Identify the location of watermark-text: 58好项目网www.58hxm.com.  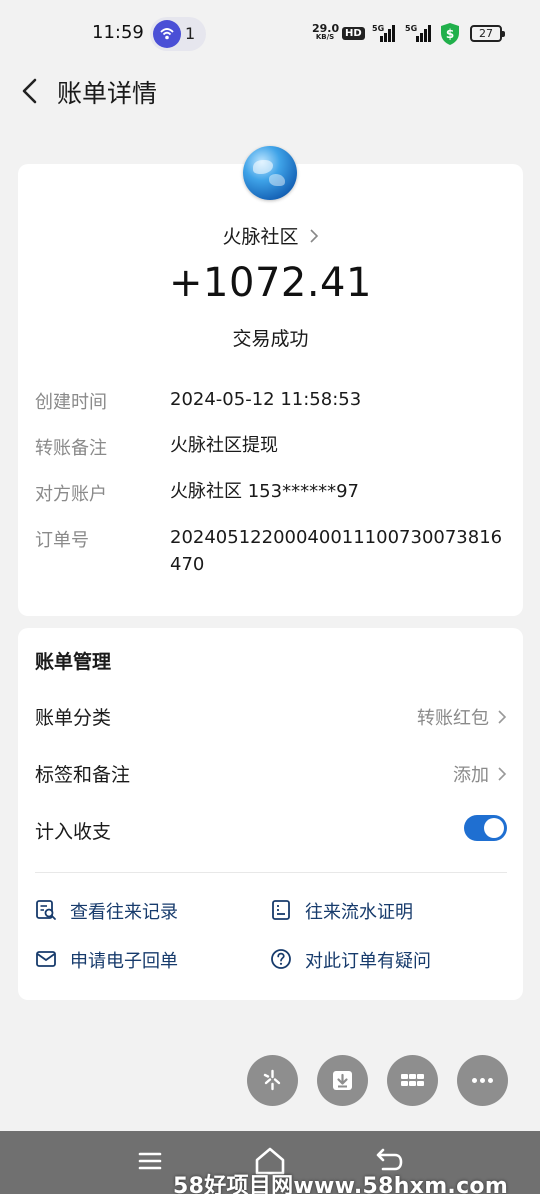
(341, 1184).